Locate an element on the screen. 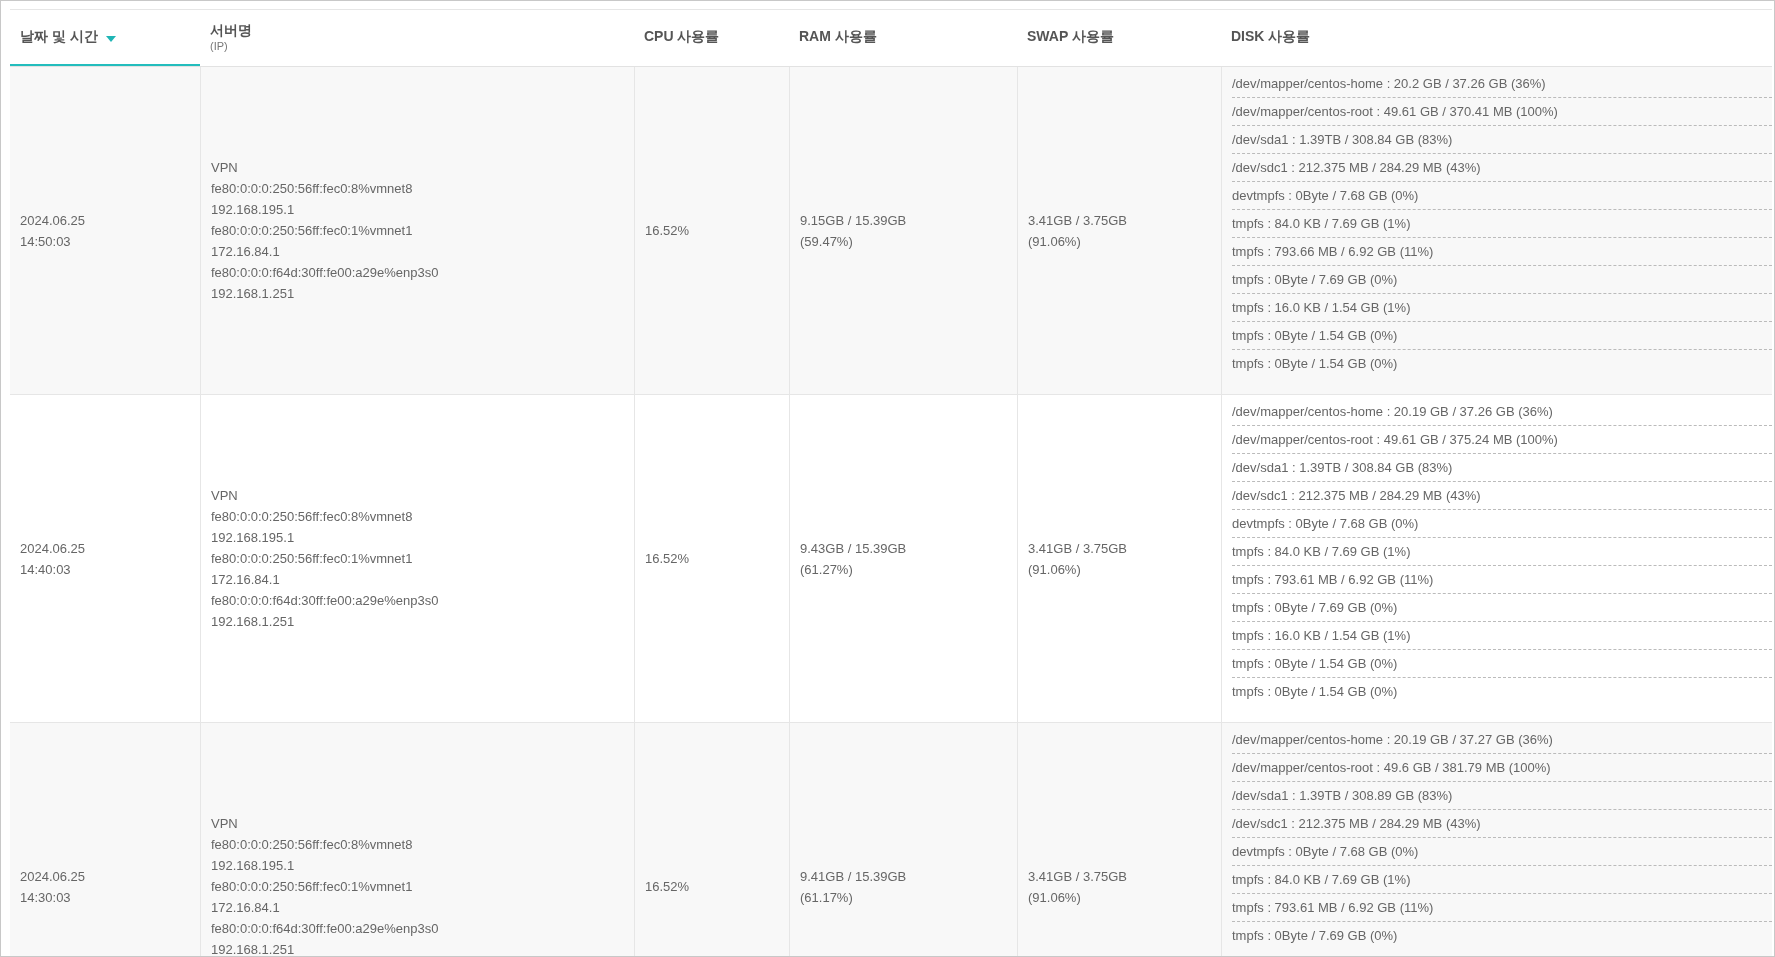  date-time-cell-text: 2024.06.25 14:40:03 is located at coordinates (53, 559).